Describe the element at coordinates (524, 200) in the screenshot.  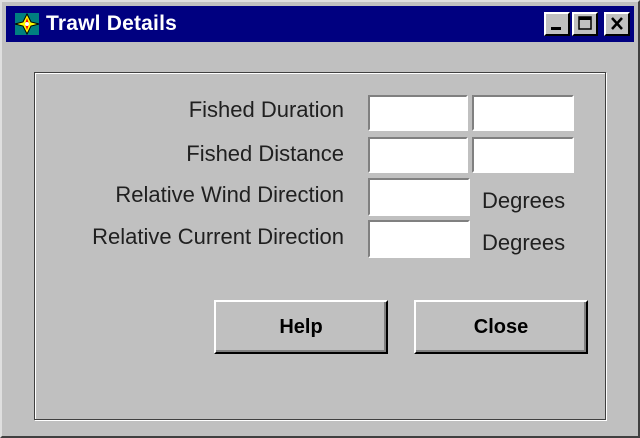
I see `wind-degrees-unit: Degrees` at that location.